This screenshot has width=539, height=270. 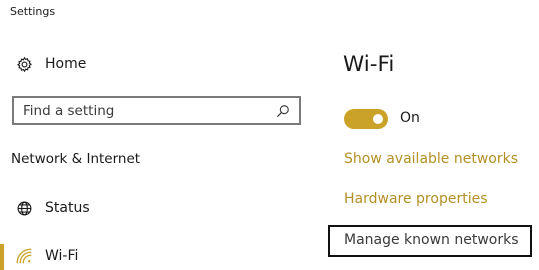 What do you see at coordinates (378, 119) in the screenshot?
I see `toggle-knob` at bounding box center [378, 119].